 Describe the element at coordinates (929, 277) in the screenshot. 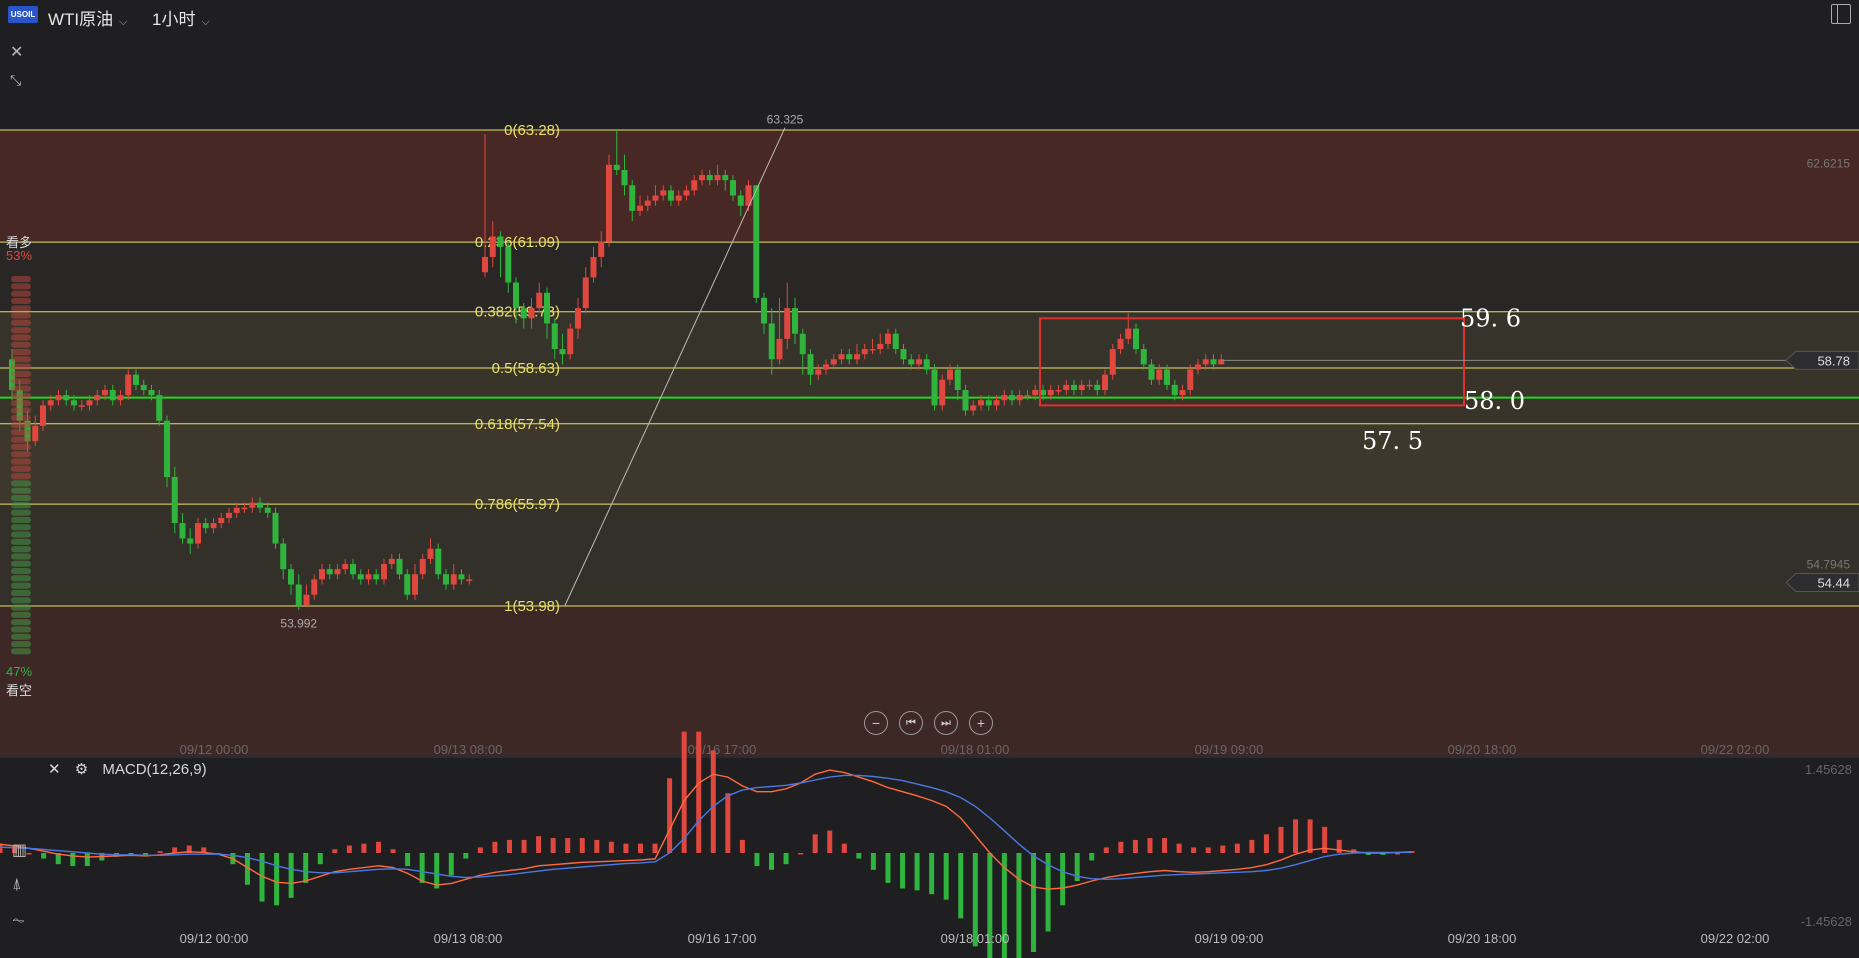

I see `fib-zone` at that location.